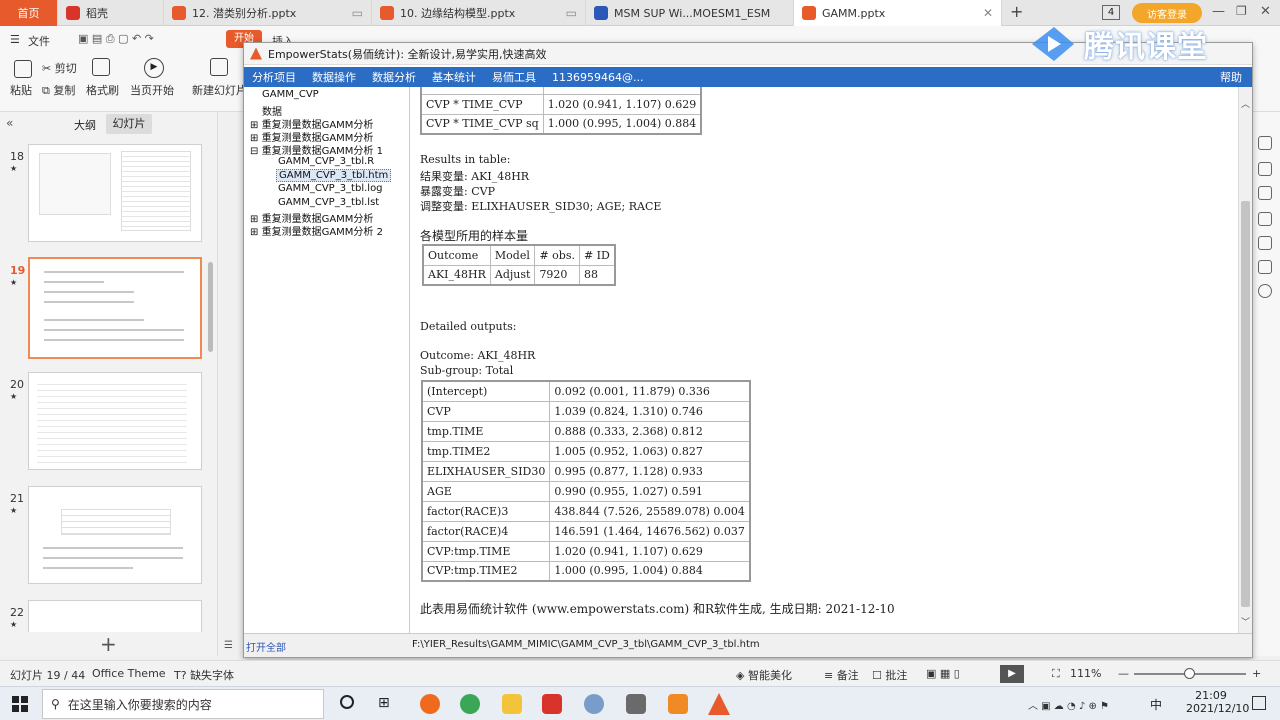 Image resolution: width=1280 pixels, height=720 pixels. Describe the element at coordinates (384, 703) in the screenshot. I see `task-view-icon: ⊞` at that location.